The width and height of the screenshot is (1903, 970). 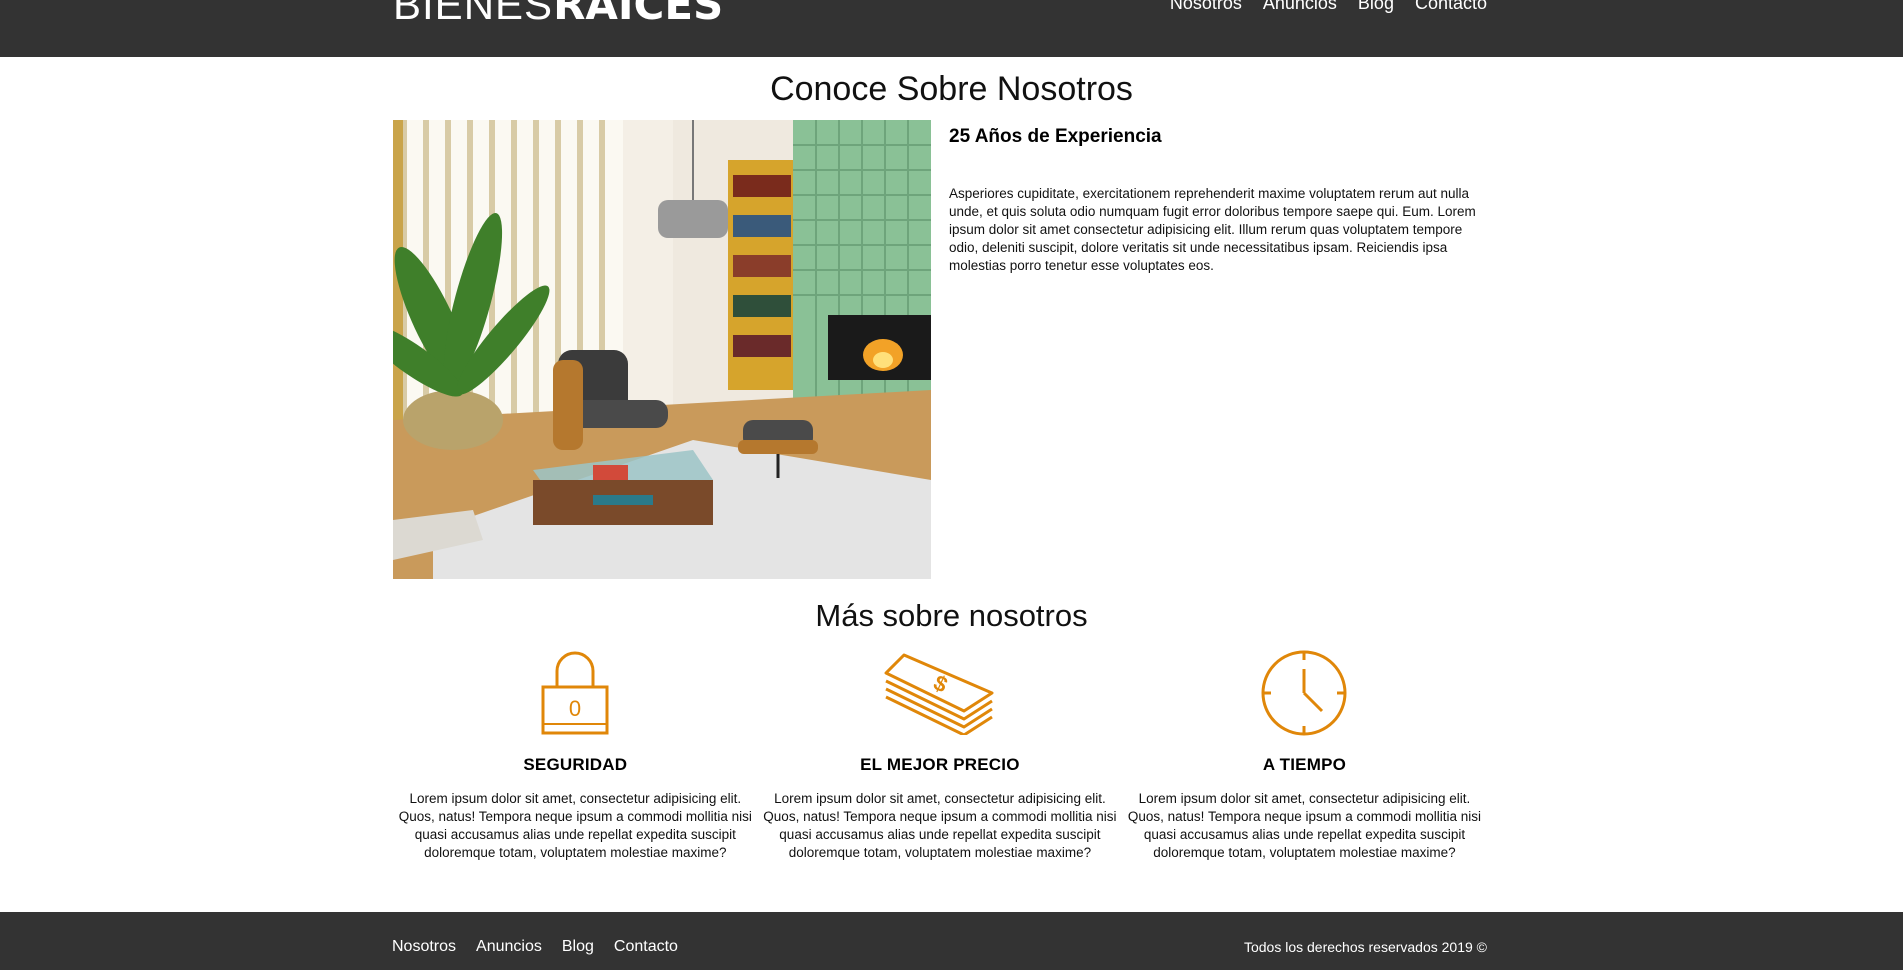 I want to click on site-logo: BIENESRAICES, so click(x=558, y=13).